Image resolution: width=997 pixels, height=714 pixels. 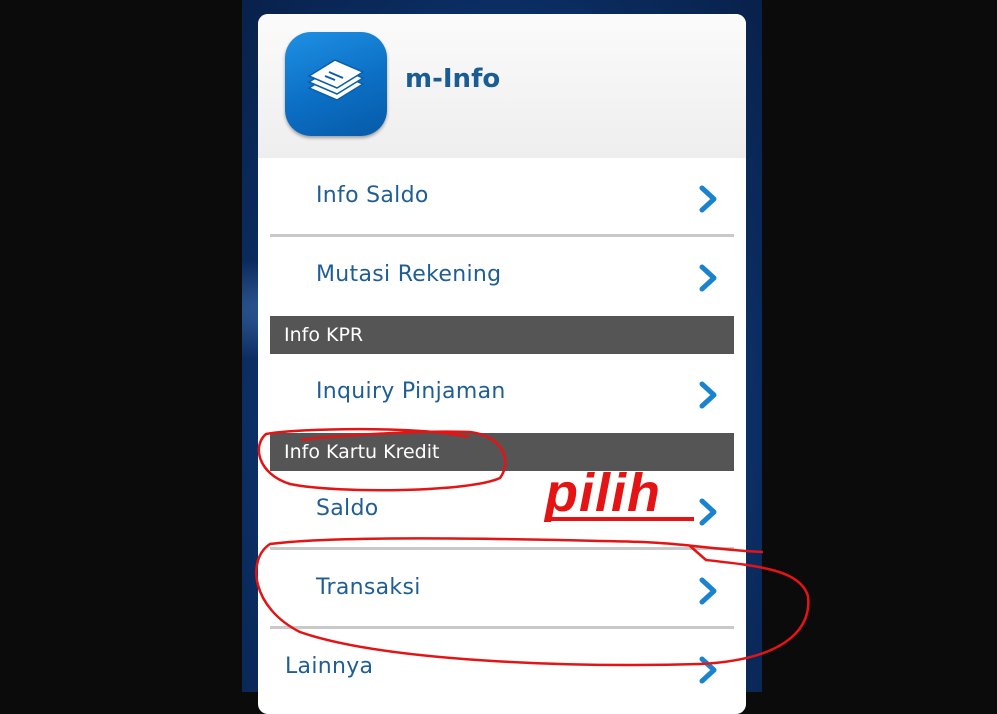 What do you see at coordinates (382, 459) in the screenshot?
I see `annotation-circle-kartu-kredit` at bounding box center [382, 459].